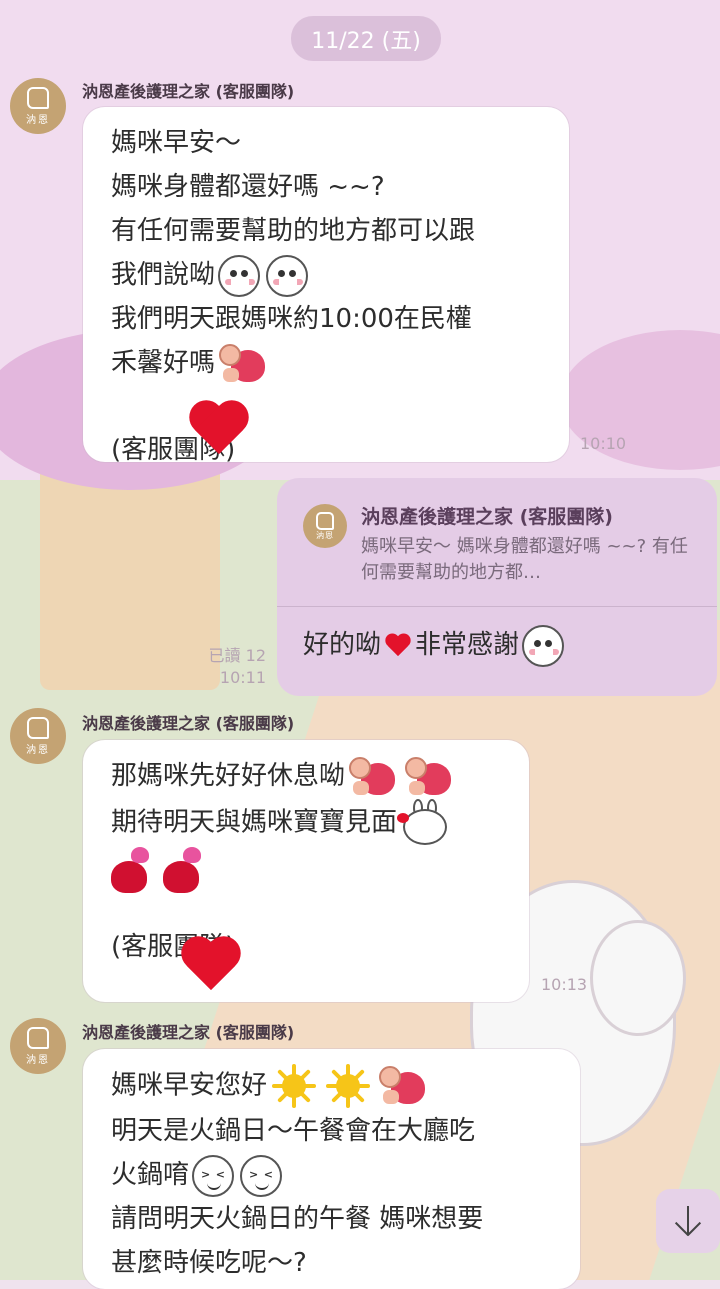 This screenshot has width=720, height=1289. Describe the element at coordinates (603, 443) in the screenshot. I see `message-time: 10:10` at that location.